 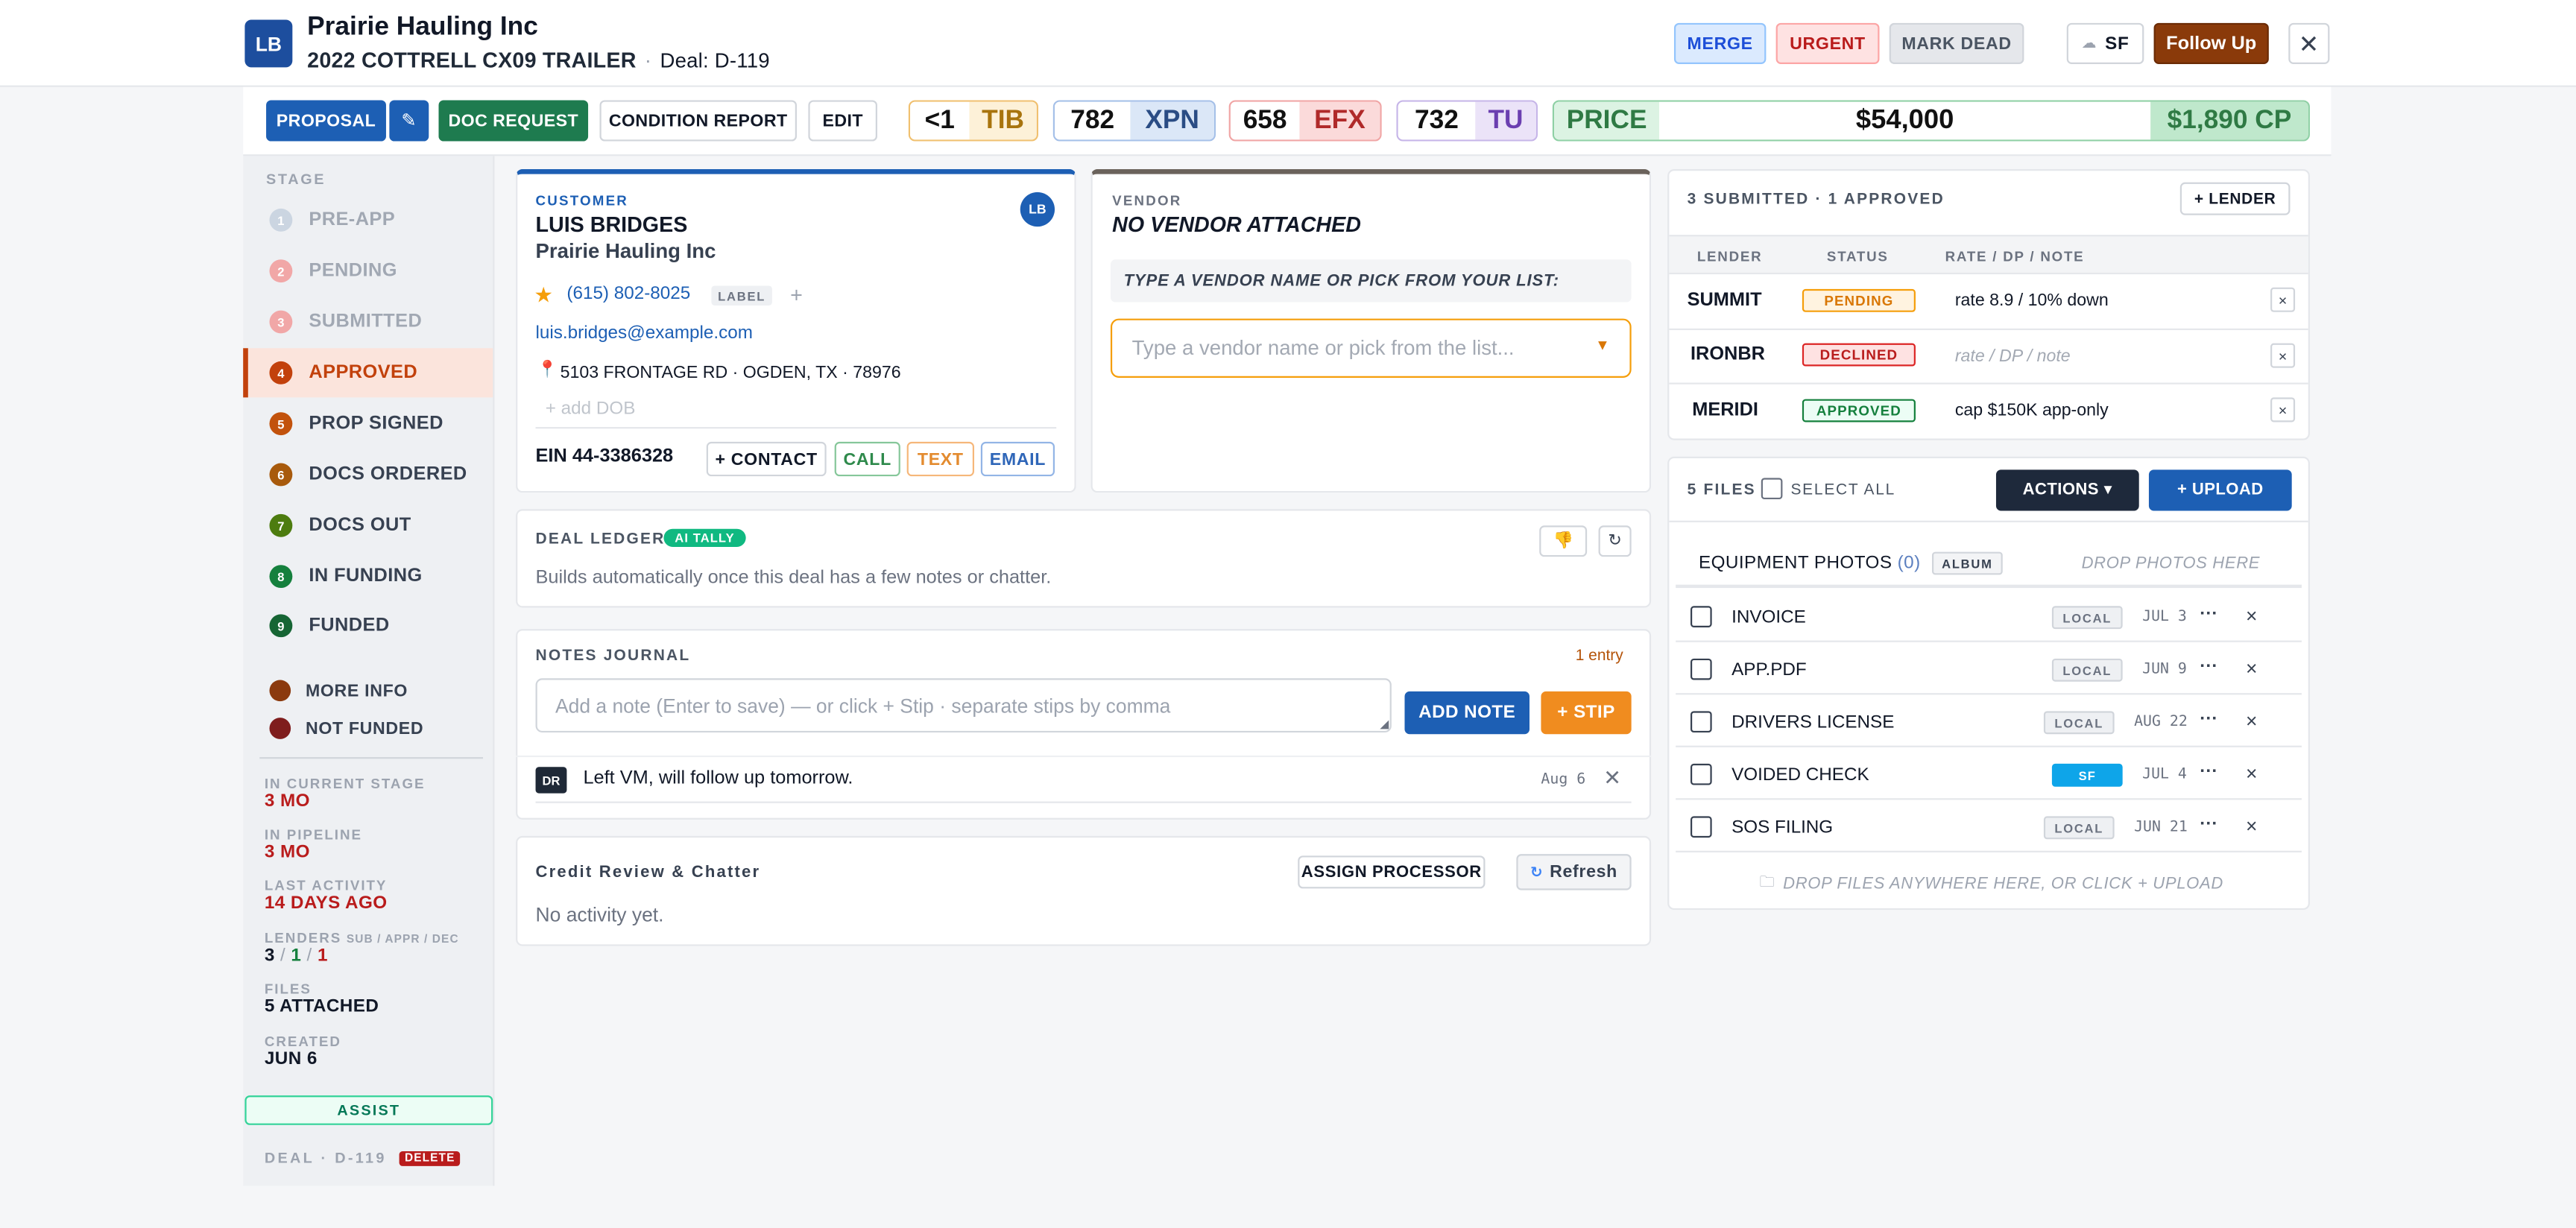 I want to click on file-date: JUL 3, so click(x=2164, y=617).